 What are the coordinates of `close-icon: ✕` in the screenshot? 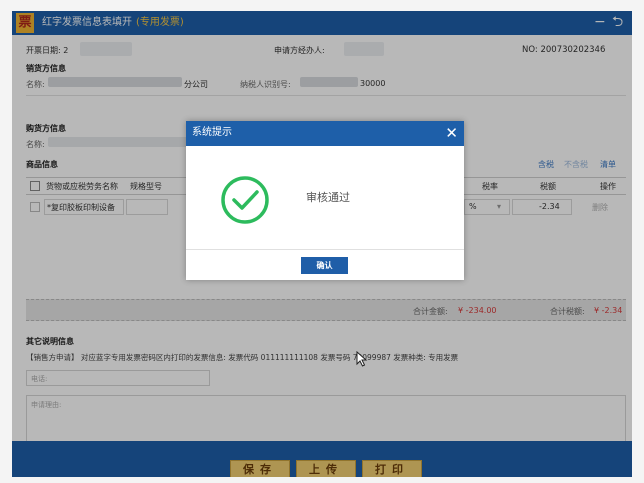 It's located at (451, 133).